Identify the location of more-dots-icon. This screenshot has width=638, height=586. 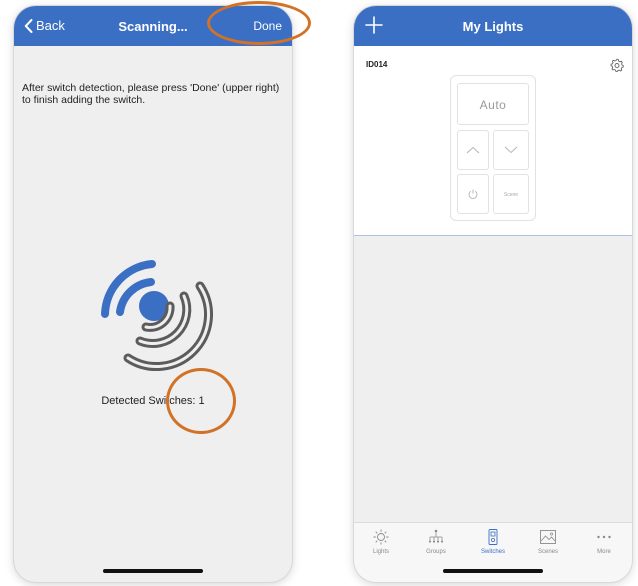
(604, 537).